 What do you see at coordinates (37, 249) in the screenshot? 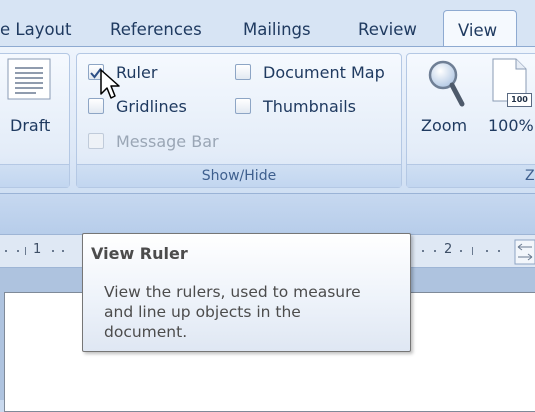
I see `ruler-tick-label-1: 1` at bounding box center [37, 249].